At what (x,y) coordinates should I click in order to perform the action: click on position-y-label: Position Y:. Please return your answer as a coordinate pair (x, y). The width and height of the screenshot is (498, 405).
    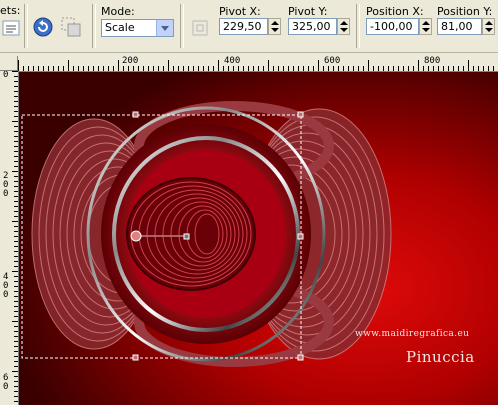
    Looking at the image, I should click on (465, 11).